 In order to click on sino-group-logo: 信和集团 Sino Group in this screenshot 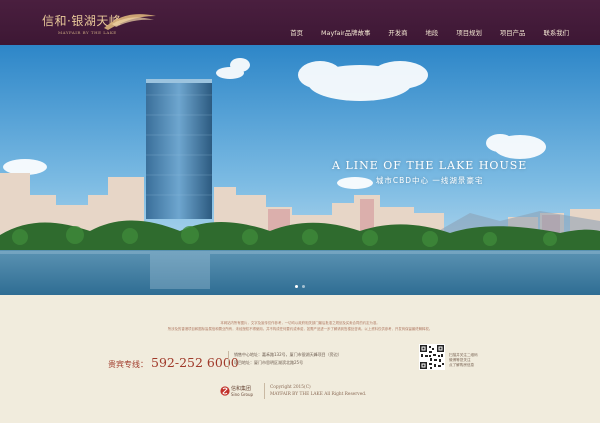, I will do `click(239, 392)`.